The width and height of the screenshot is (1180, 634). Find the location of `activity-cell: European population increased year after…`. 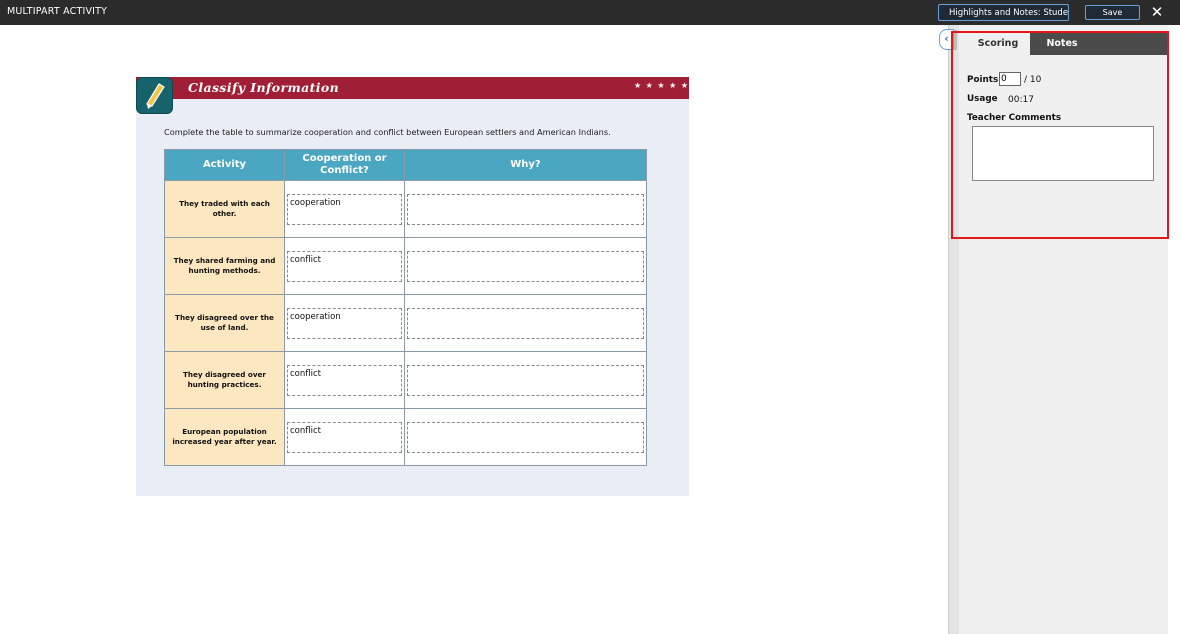

activity-cell: European population increased year after… is located at coordinates (224, 437).